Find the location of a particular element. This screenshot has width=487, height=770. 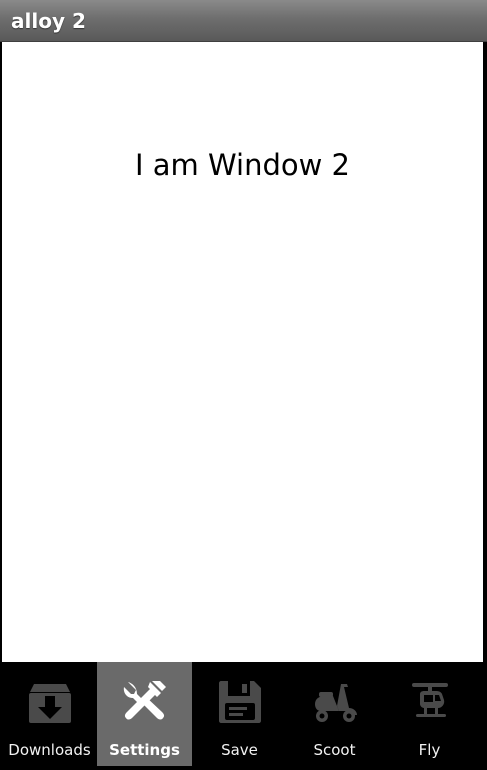

window-frame-edge is located at coordinates (485, 406).